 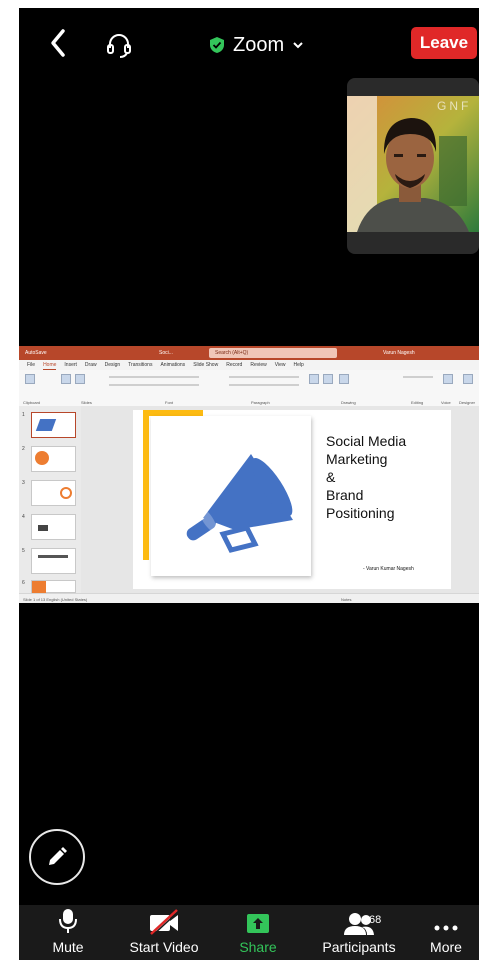 What do you see at coordinates (417, 402) in the screenshot?
I see `ribbon-group-label: Editing` at bounding box center [417, 402].